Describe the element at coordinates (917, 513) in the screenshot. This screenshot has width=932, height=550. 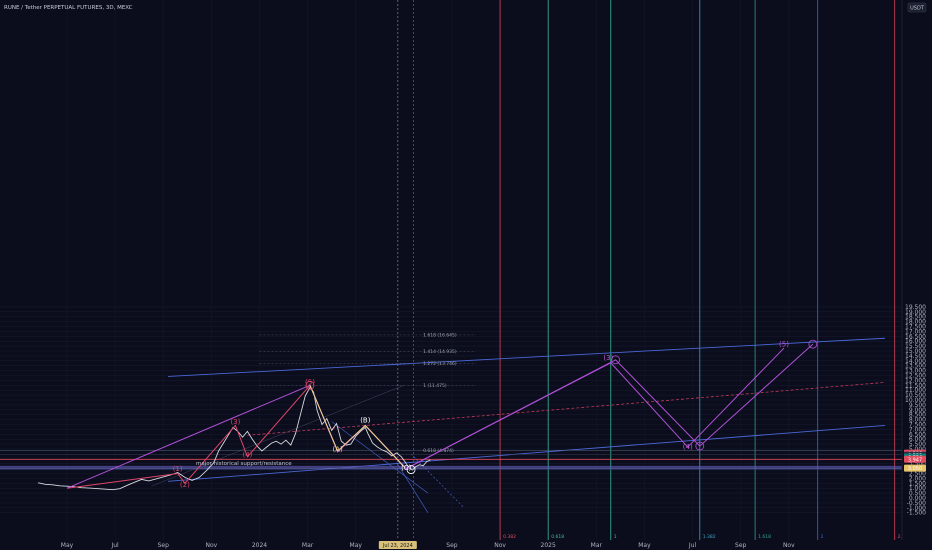
I see `y-tick-label: -1.500` at that location.